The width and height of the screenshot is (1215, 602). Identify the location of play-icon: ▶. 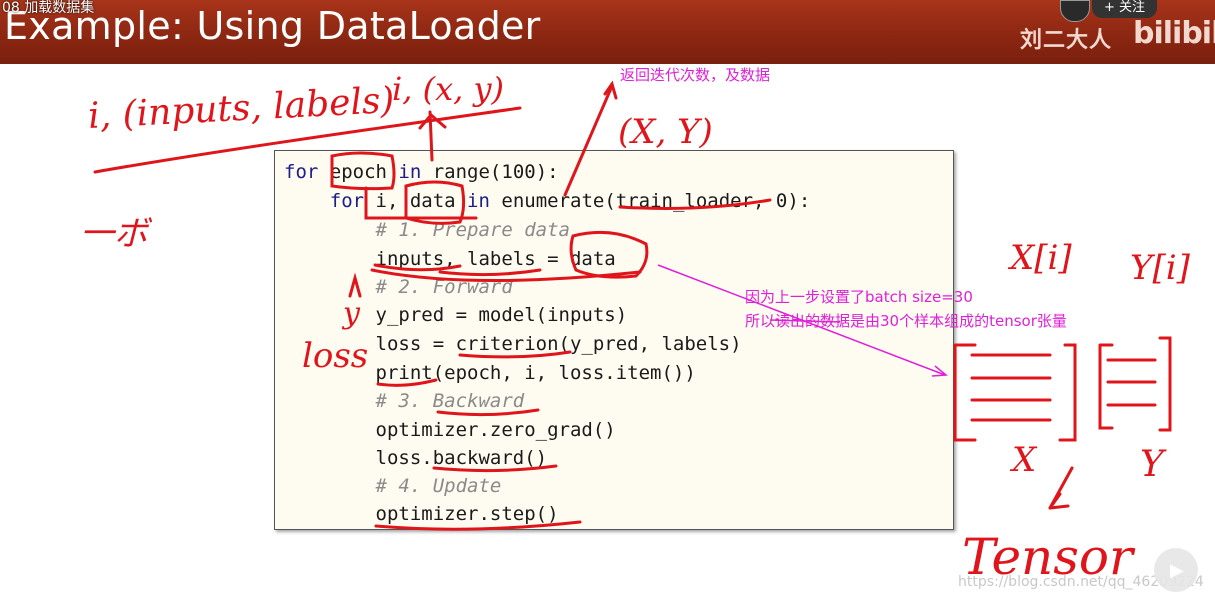
(1177, 570).